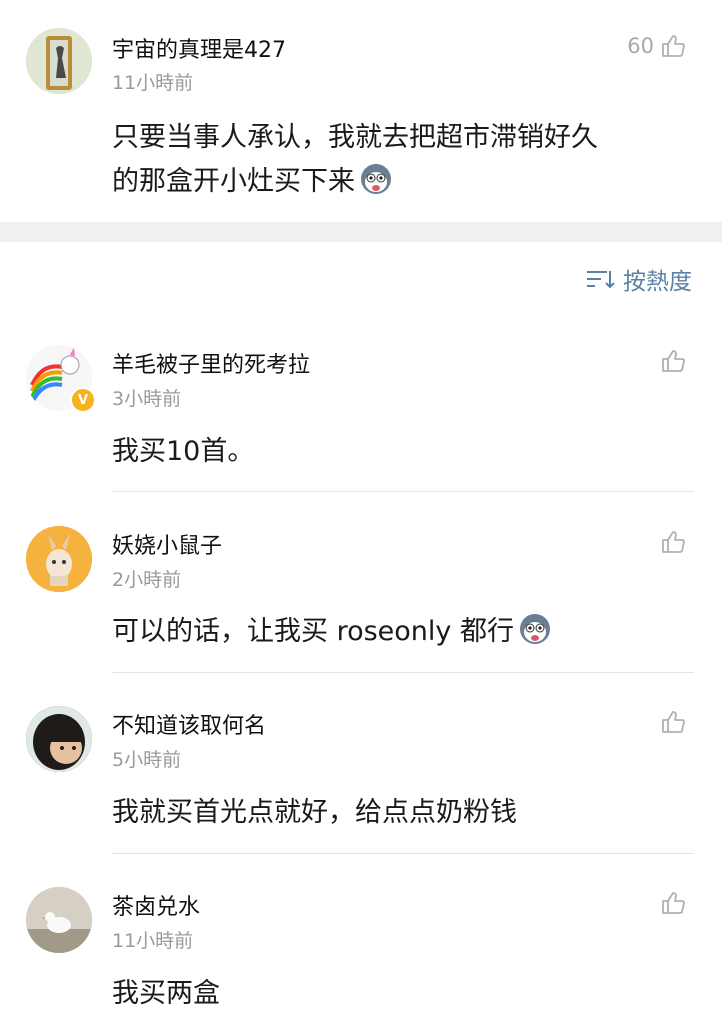  Describe the element at coordinates (233, 181) in the screenshot. I see `comment-text-line2-text: 的那盒开小灶买下来` at that location.